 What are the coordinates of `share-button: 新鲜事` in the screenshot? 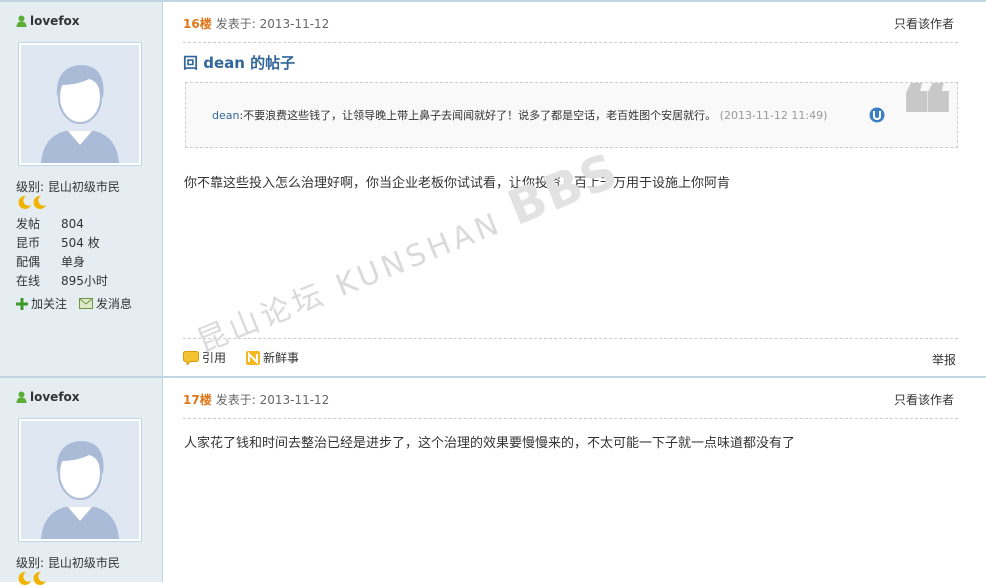 It's located at (272, 357).